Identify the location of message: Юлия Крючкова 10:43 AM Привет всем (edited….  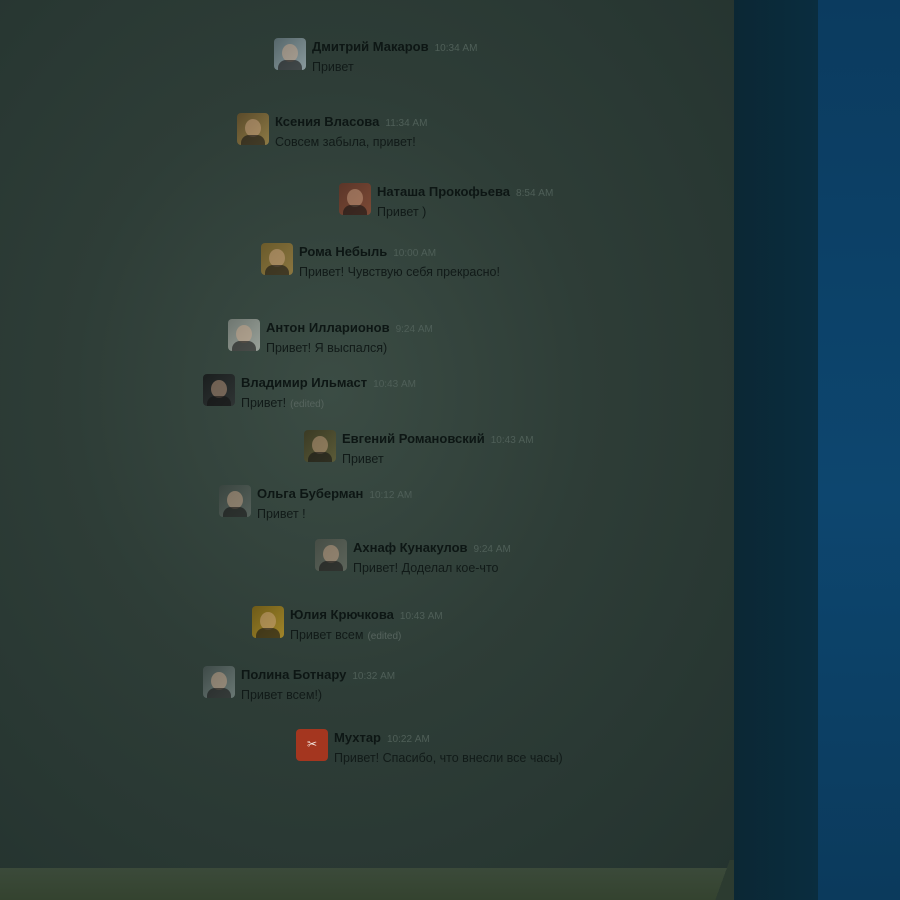
(347, 626).